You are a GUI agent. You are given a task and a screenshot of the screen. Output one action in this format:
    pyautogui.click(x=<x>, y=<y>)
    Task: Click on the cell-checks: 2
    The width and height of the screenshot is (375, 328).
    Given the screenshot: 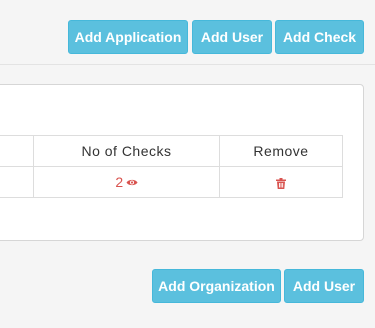 What is the action you would take?
    pyautogui.click(x=126, y=182)
    